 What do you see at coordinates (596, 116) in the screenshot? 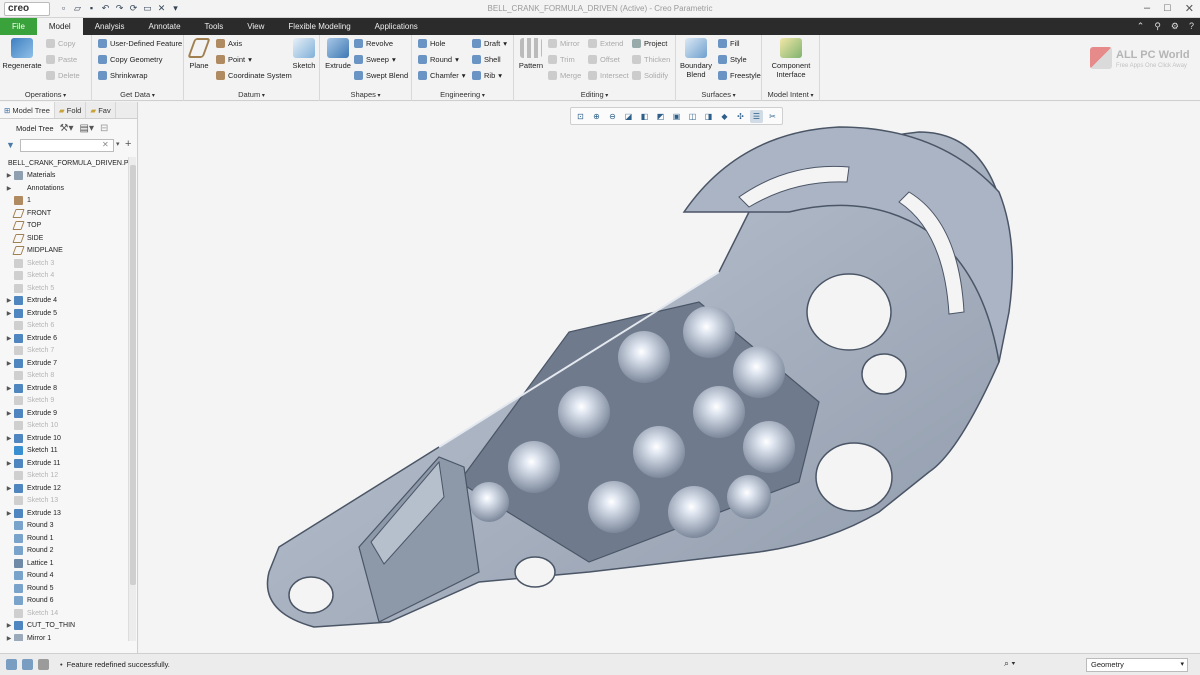
I see `zoom-in-icon: ⊕` at bounding box center [596, 116].